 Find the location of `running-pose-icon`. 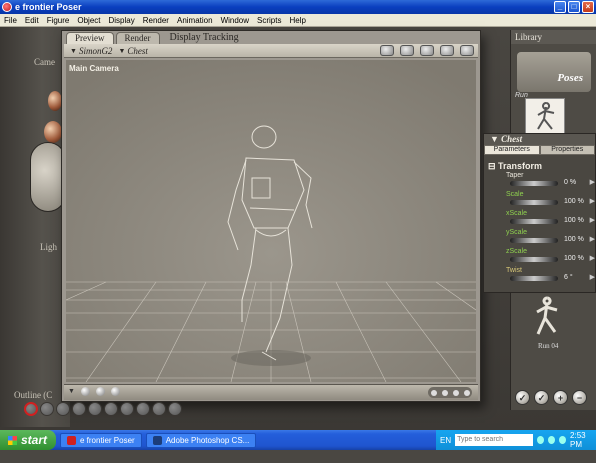

running-pose-icon is located at coordinates (546, 116).